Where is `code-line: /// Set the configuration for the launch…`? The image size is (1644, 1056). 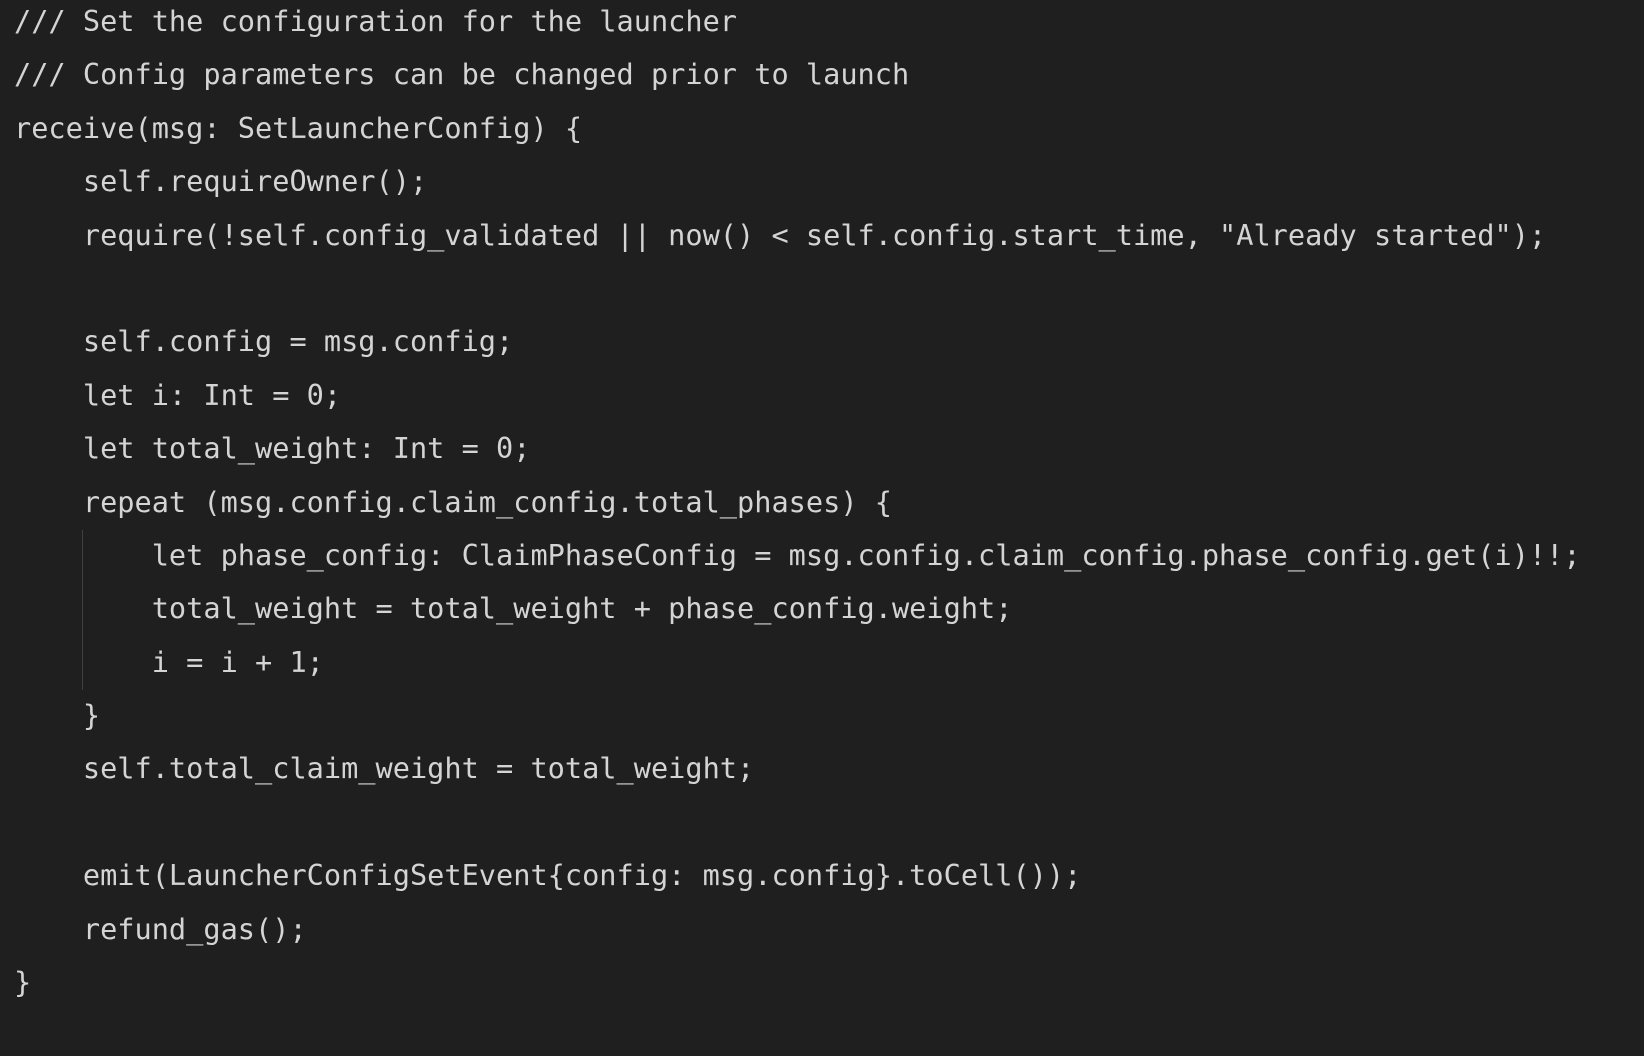
code-line: /// Set the configuration for the launch… is located at coordinates (376, 21).